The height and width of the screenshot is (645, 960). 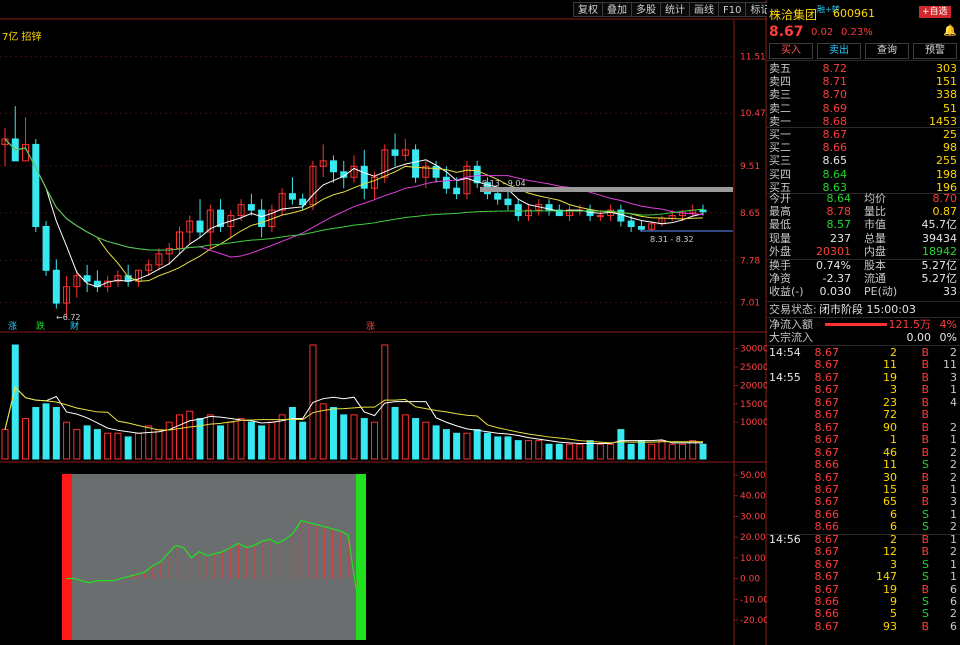 What do you see at coordinates (863, 95) in the screenshot?
I see `ask-row: 卖三 8.70 338` at bounding box center [863, 95].